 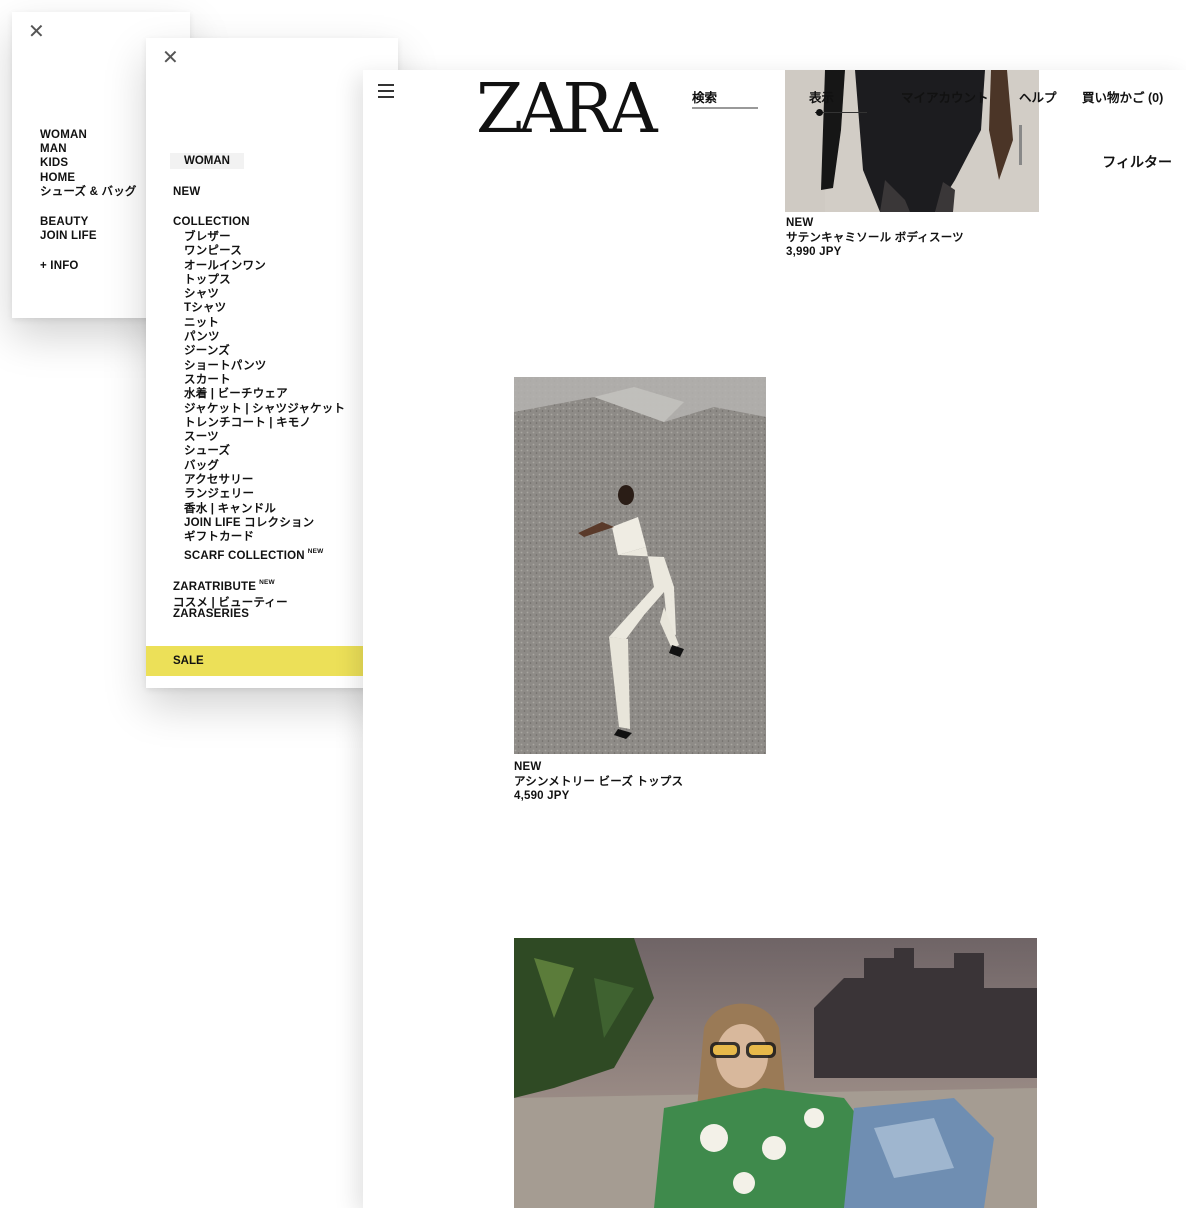 I want to click on collection-item-scarf: SCARF COLLECTION NEW, so click(x=264, y=554).